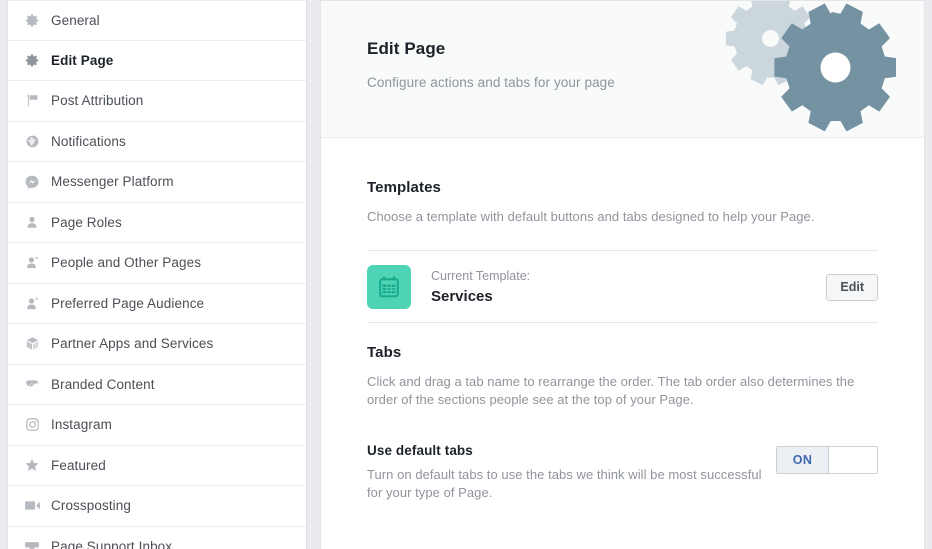  What do you see at coordinates (132, 344) in the screenshot?
I see `sidebar-item-label: Partner Apps and Services` at bounding box center [132, 344].